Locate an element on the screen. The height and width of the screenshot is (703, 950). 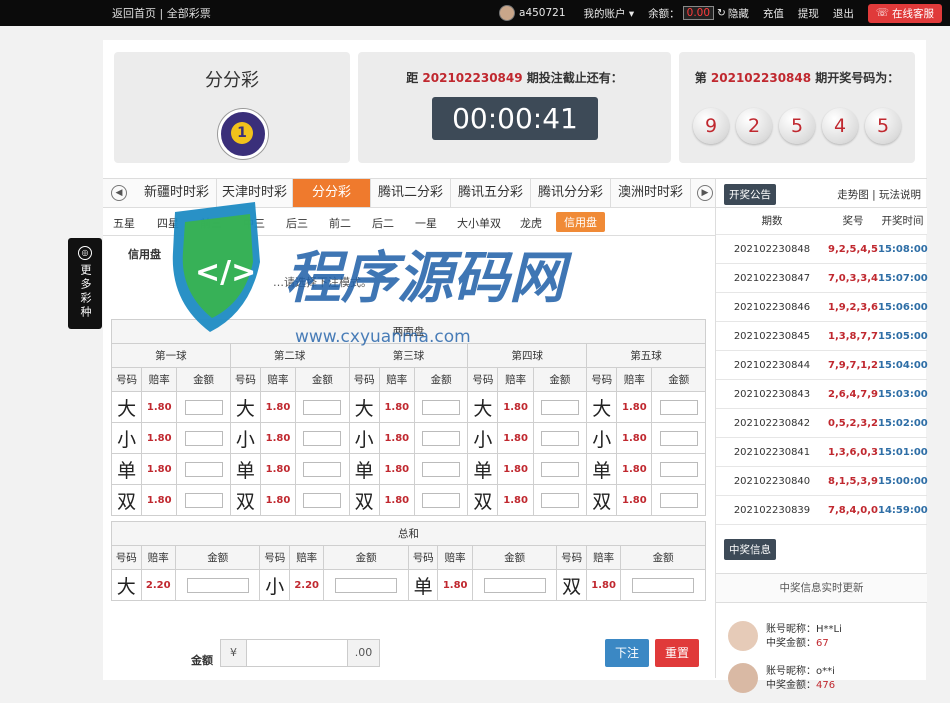
table-row: 双 1.80 双 1.80 双 1.80 双 1.80 双 1.80 is located at coordinates (408, 500).